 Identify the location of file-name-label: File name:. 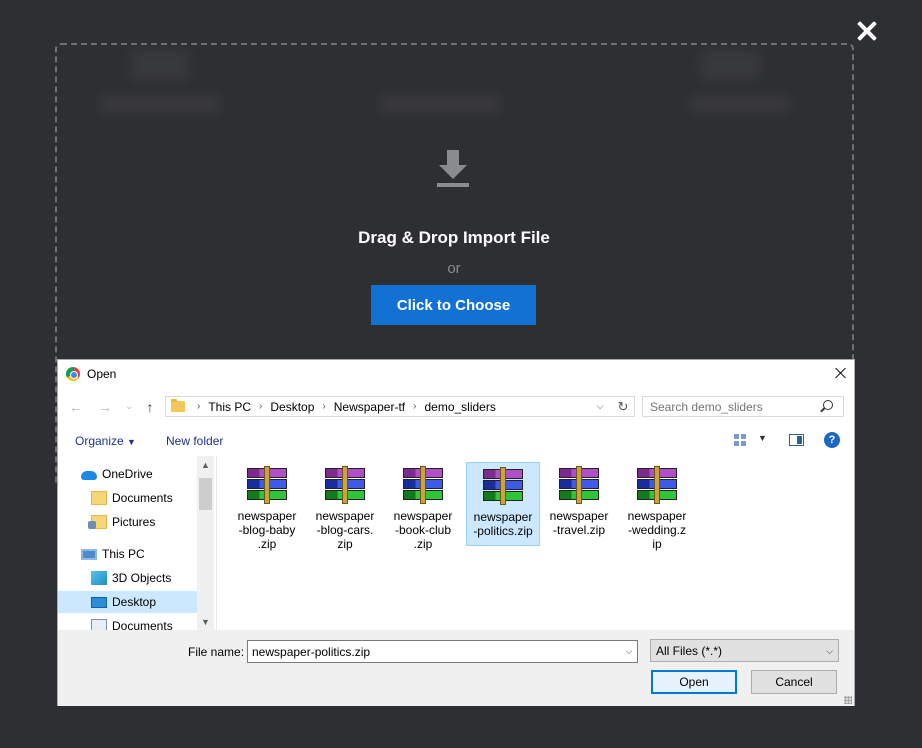
(216, 652).